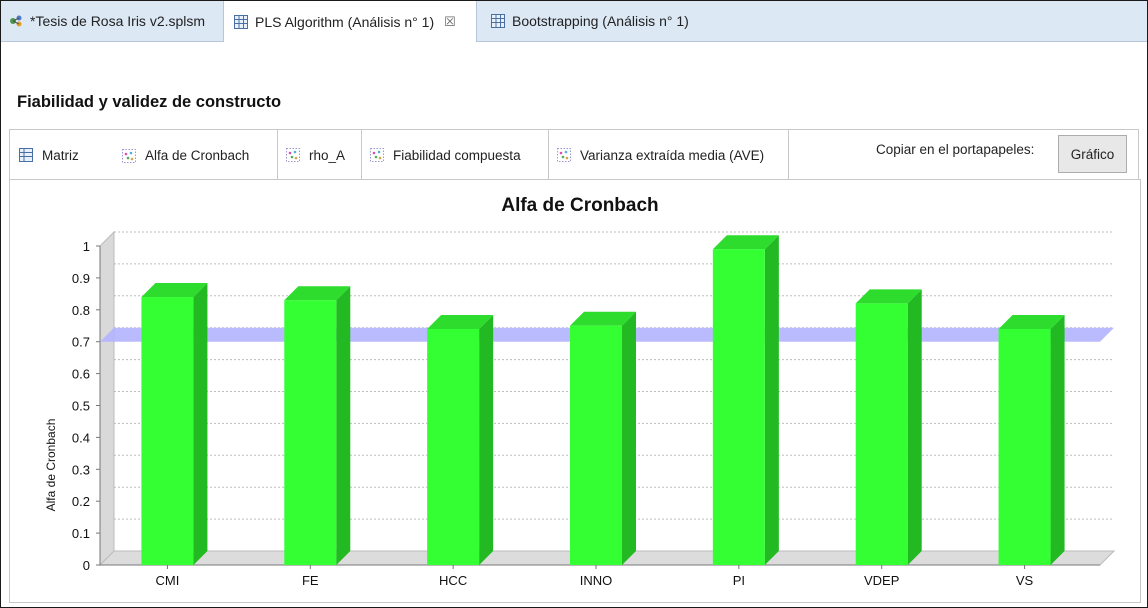 The height and width of the screenshot is (608, 1148). Describe the element at coordinates (955, 149) in the screenshot. I see `copy-label: Copiar en el portapapeles:` at that location.